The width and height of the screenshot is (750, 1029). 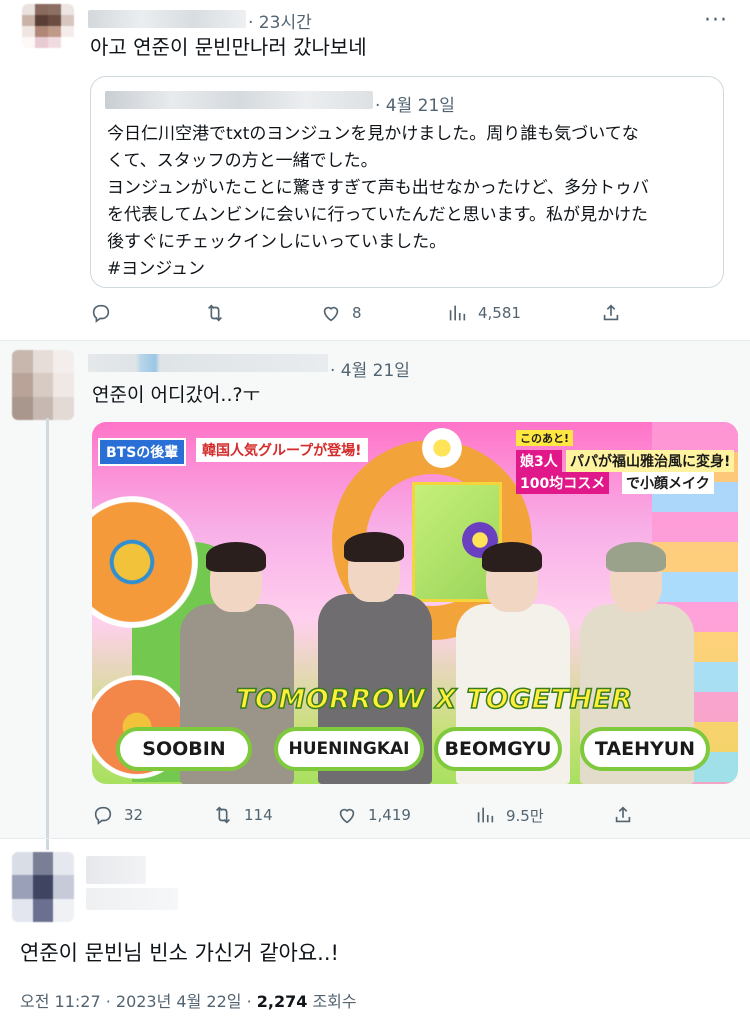 What do you see at coordinates (176, 395) in the screenshot?
I see `tweet-text: 연준이 어디갔어..?ㅜ` at bounding box center [176, 395].